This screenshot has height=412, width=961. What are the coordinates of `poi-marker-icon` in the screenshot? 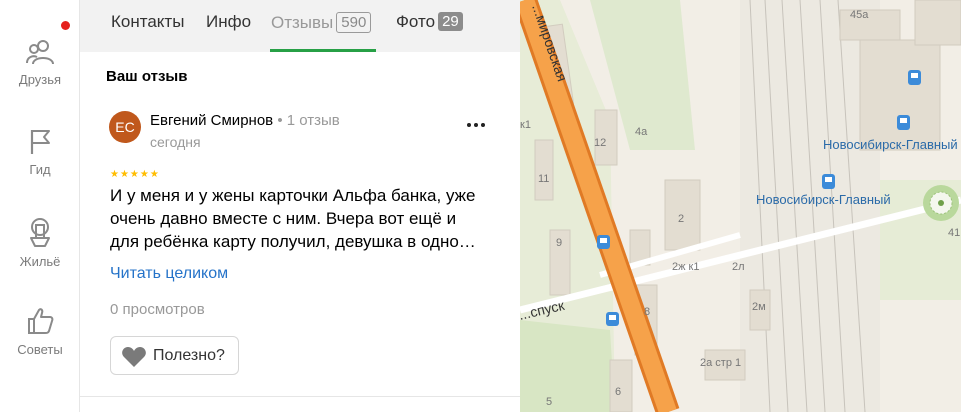 It's located at (941, 203).